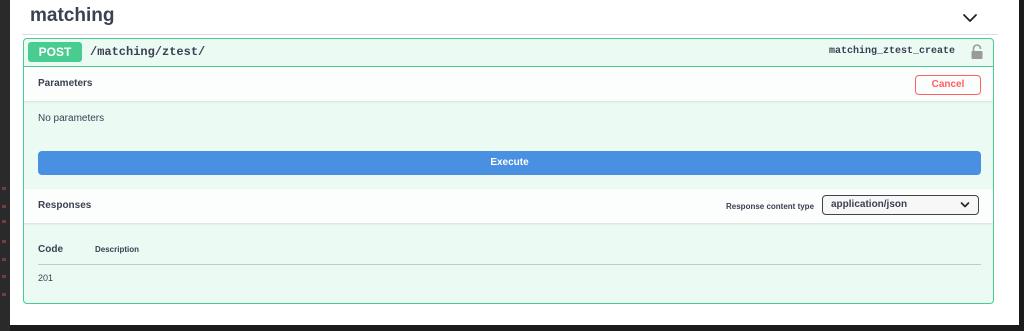  I want to click on responses-title: Responses, so click(65, 205).